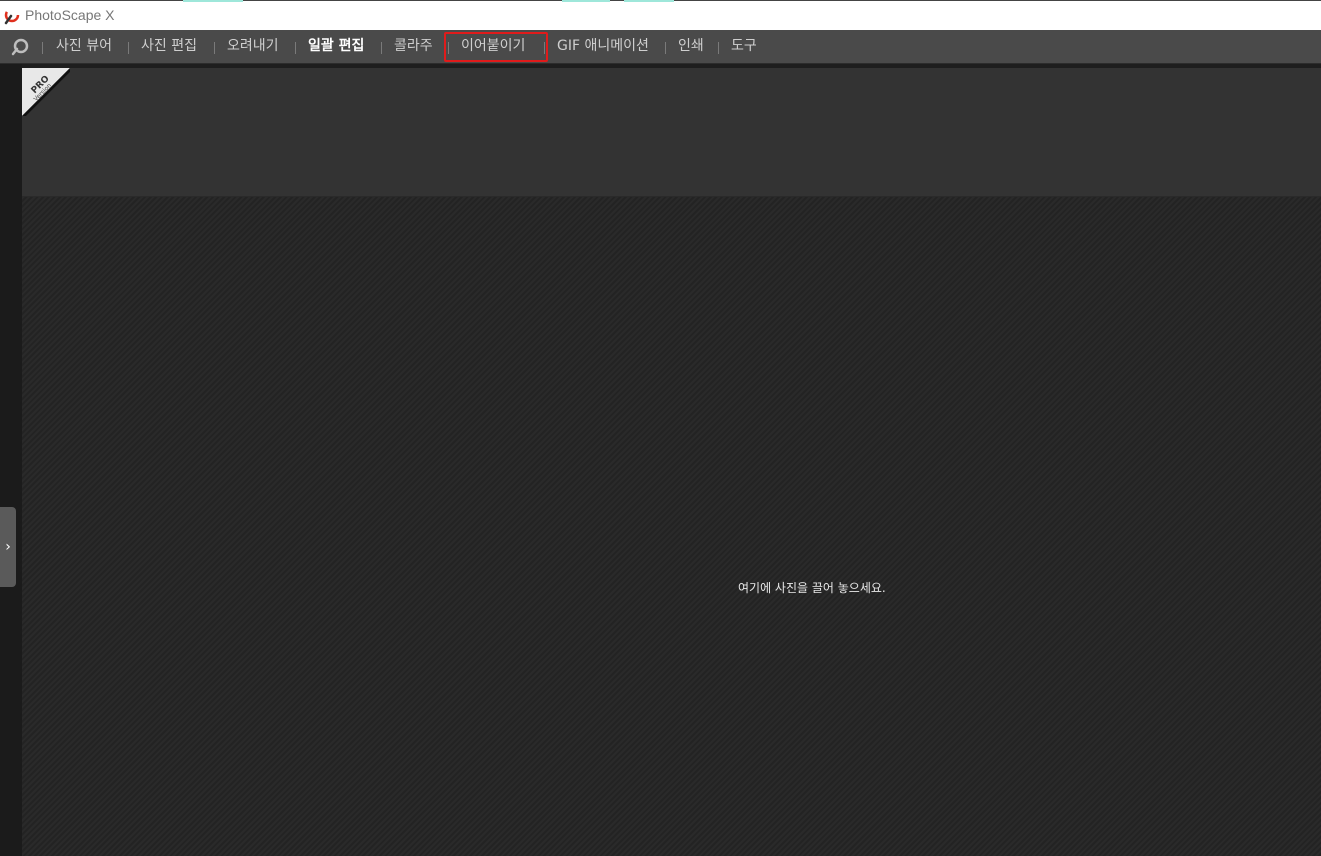  Describe the element at coordinates (253, 46) in the screenshot. I see `menu-cut-out: 오려내기` at that location.